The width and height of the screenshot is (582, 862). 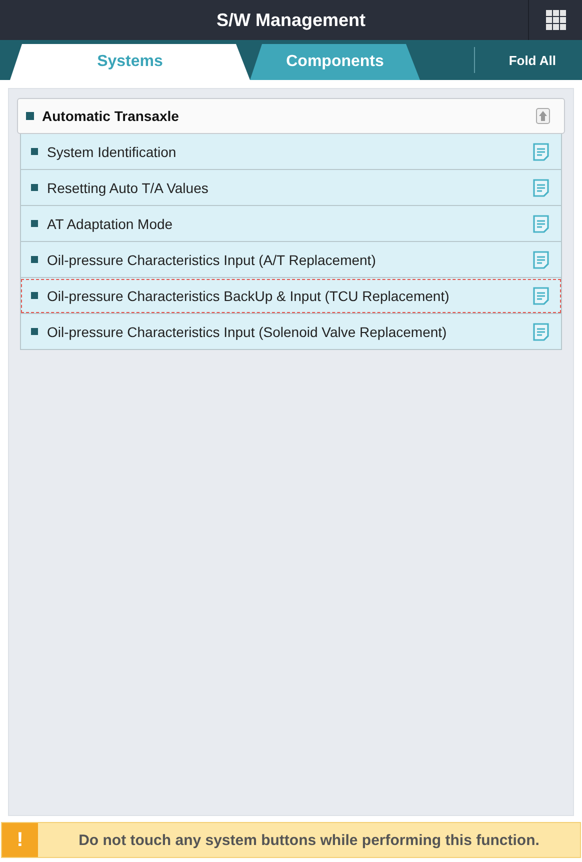 What do you see at coordinates (247, 332) in the screenshot?
I see `item-label: Oil-pressure Characteristics Input (Solenoid Valve Replacement)` at bounding box center [247, 332].